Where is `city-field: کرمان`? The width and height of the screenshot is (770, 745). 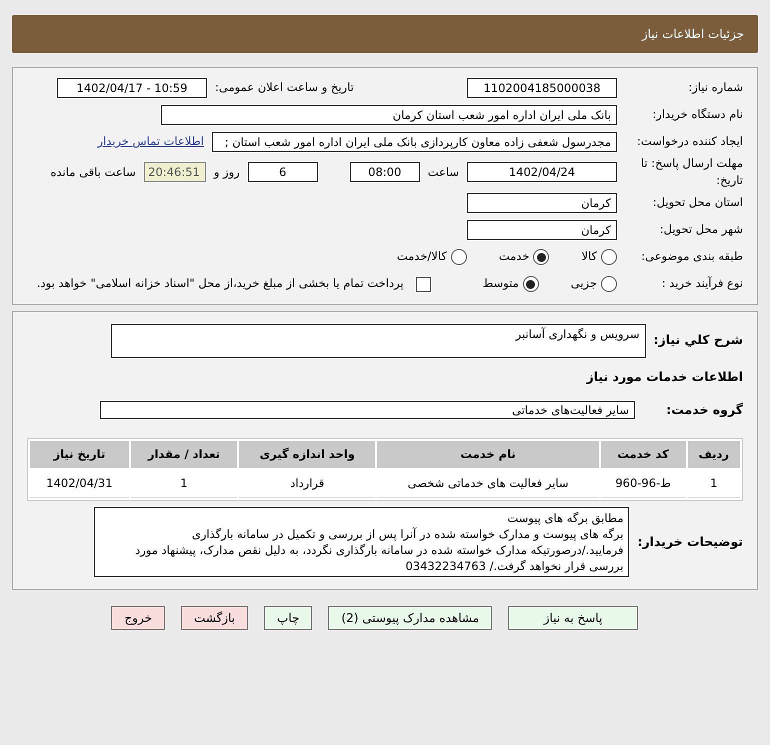
city-field: کرمان is located at coordinates (542, 230).